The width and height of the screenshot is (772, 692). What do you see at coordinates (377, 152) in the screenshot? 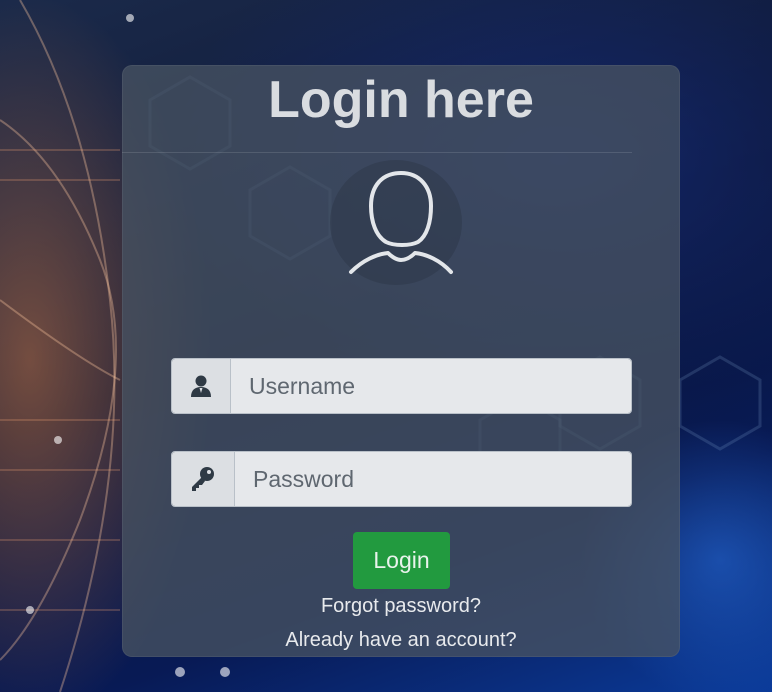
I see `divider` at bounding box center [377, 152].